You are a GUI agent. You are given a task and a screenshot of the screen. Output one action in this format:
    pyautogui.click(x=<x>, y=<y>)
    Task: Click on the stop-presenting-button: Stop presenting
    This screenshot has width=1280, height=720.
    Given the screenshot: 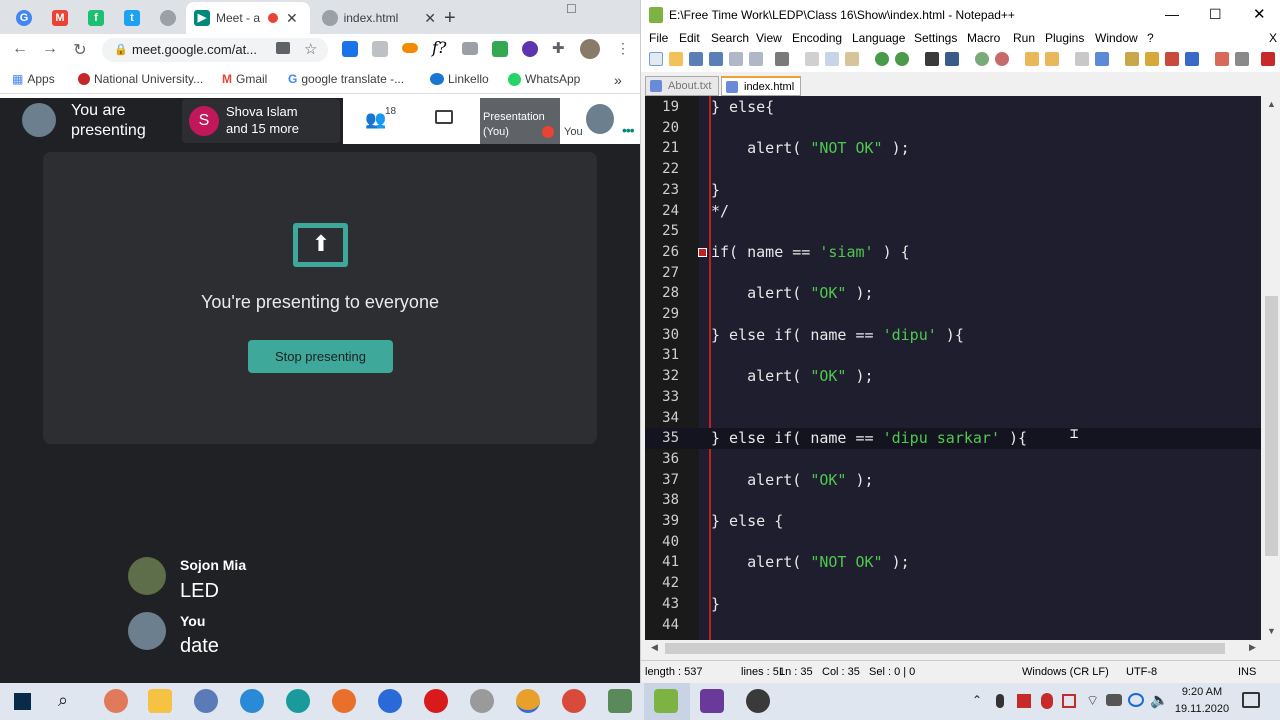 What is the action you would take?
    pyautogui.click(x=320, y=356)
    